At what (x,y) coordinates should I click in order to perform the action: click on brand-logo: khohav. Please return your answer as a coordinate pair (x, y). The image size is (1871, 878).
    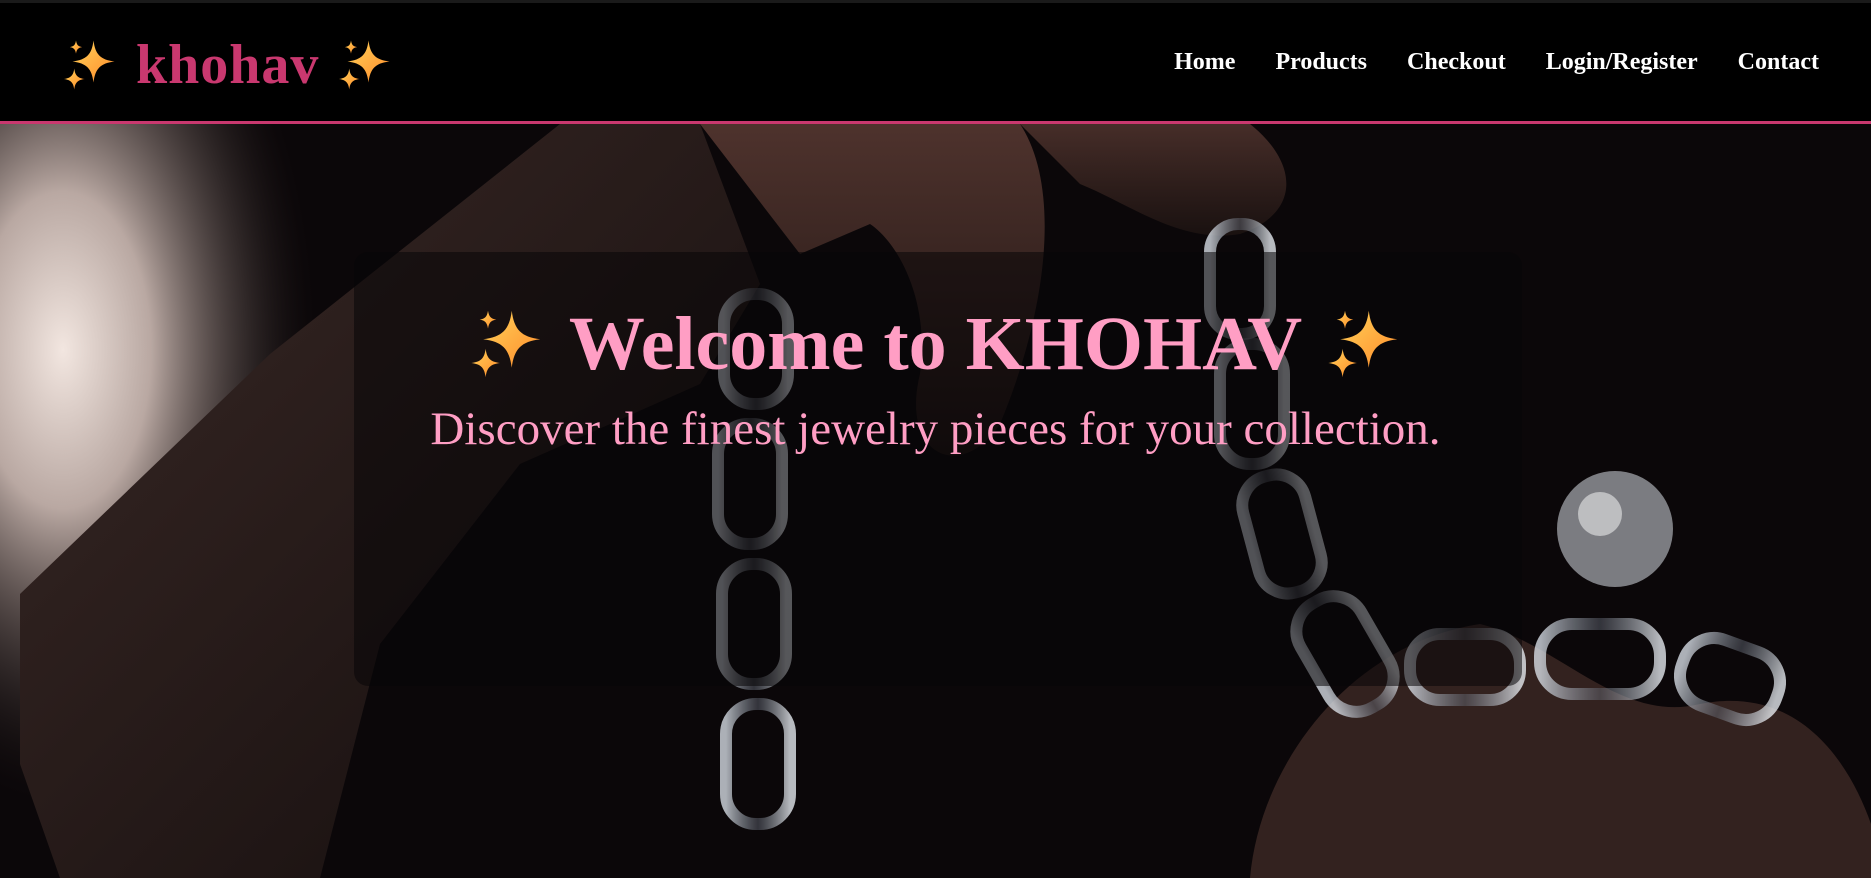
    Looking at the image, I should click on (227, 65).